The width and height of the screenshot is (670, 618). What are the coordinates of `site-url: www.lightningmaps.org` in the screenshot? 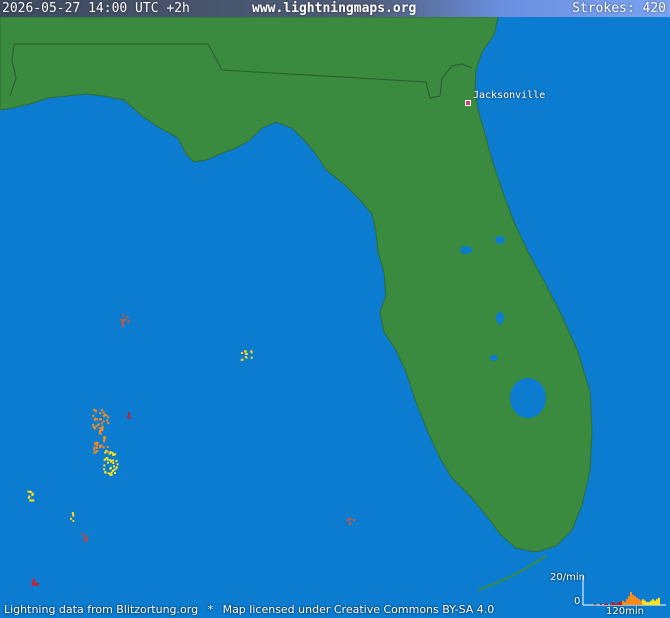 It's located at (334, 8).